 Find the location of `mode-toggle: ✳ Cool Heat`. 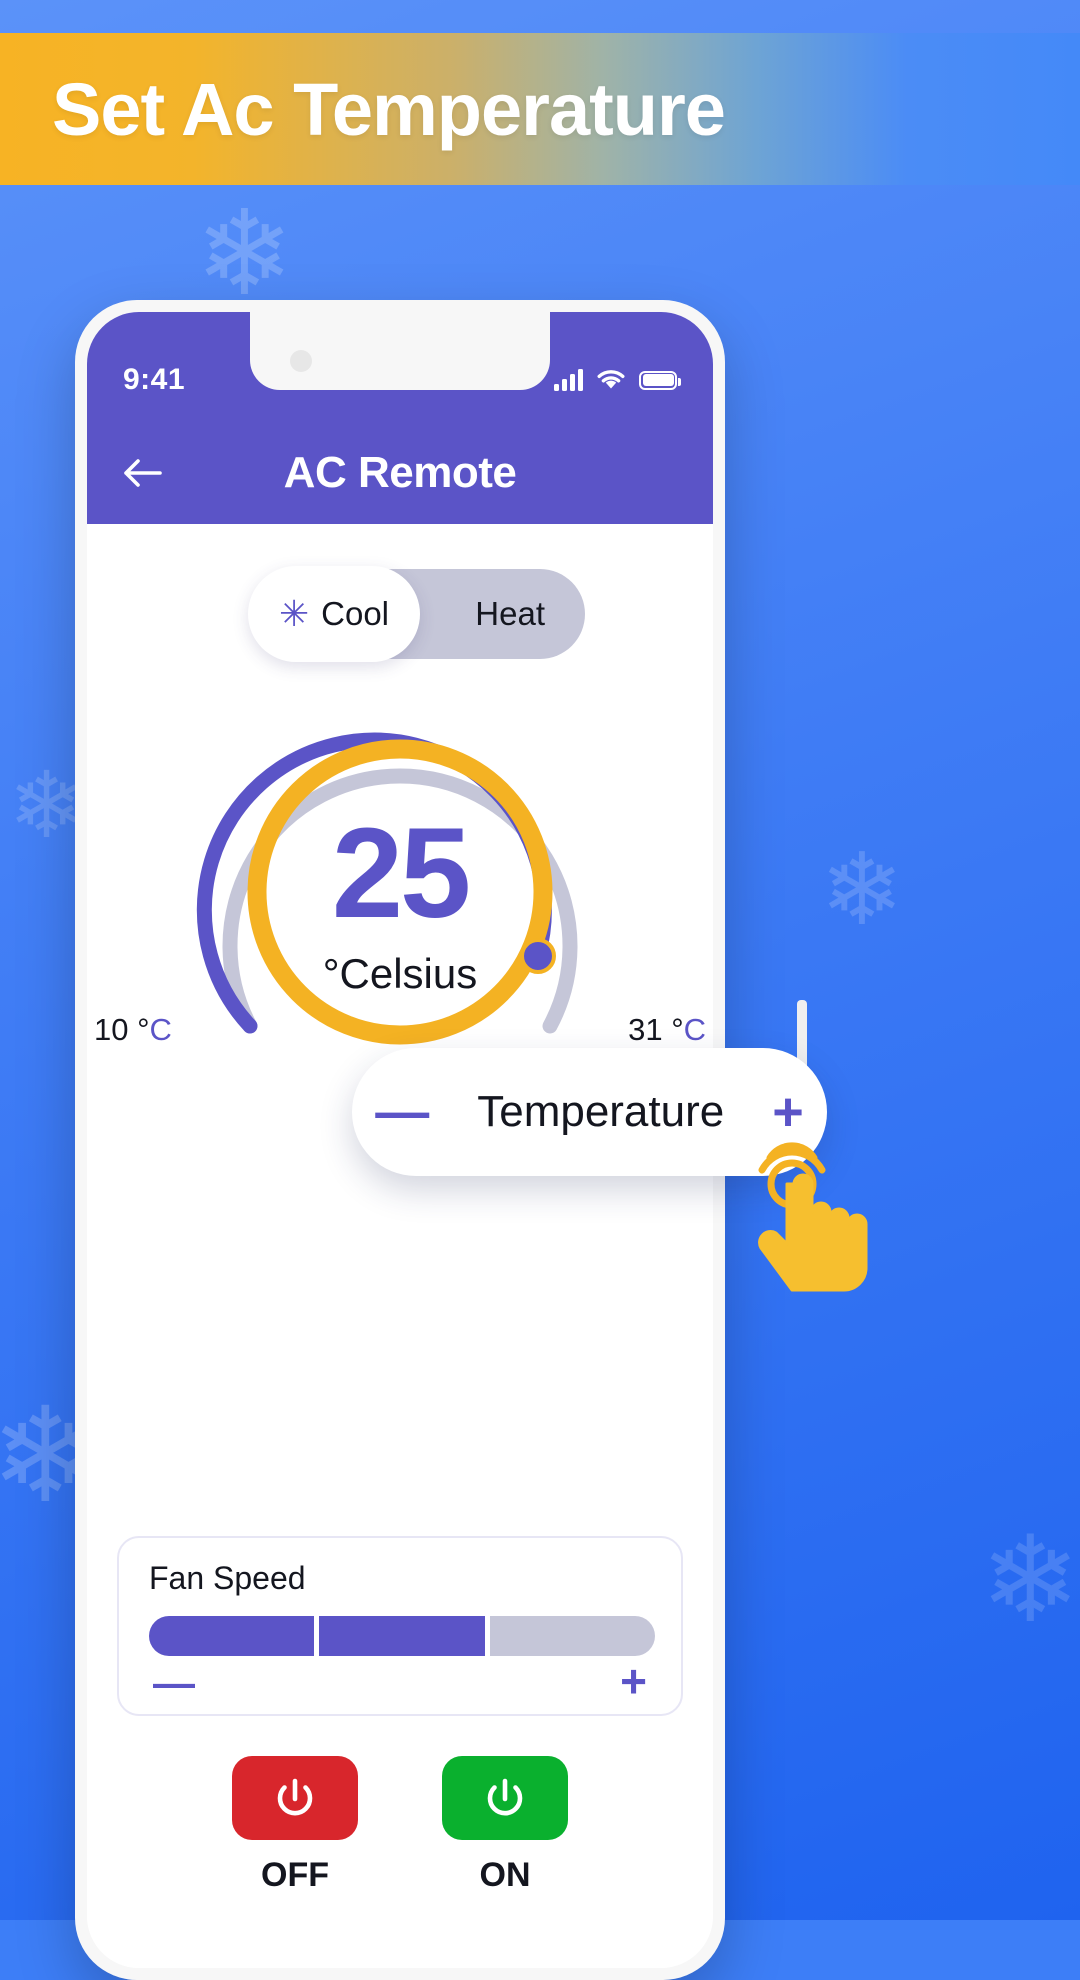

mode-toggle: ✳ Cool Heat is located at coordinates (416, 614).